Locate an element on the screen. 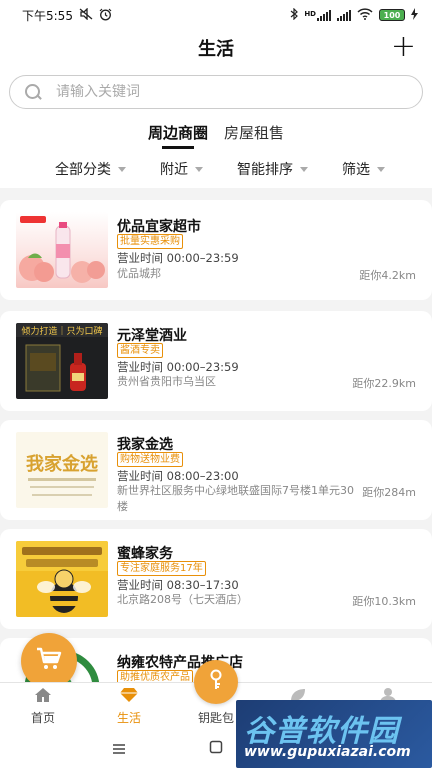 This screenshot has width=432, height=768. home-square-icon is located at coordinates (216, 748).